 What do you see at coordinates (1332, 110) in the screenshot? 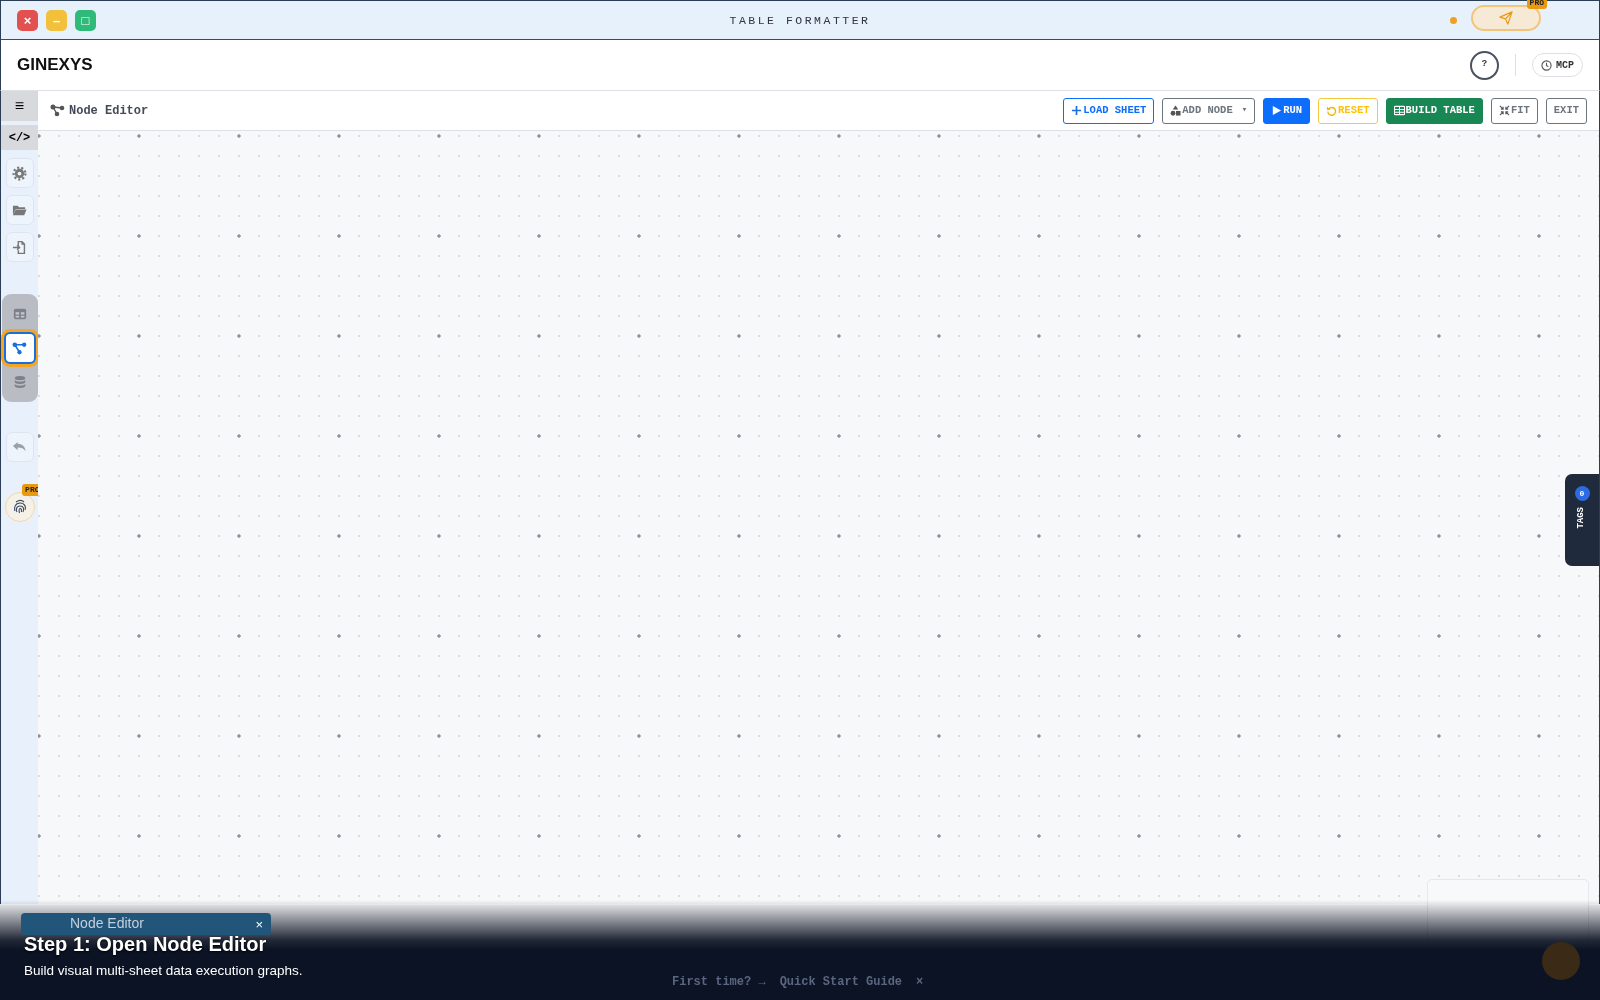
I see `reset-icon` at bounding box center [1332, 110].